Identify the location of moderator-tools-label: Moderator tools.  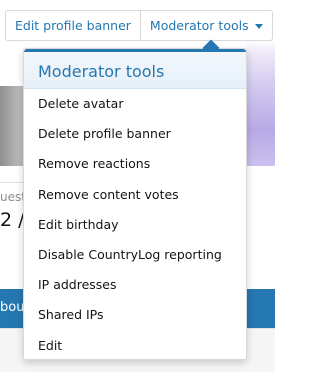
(199, 25).